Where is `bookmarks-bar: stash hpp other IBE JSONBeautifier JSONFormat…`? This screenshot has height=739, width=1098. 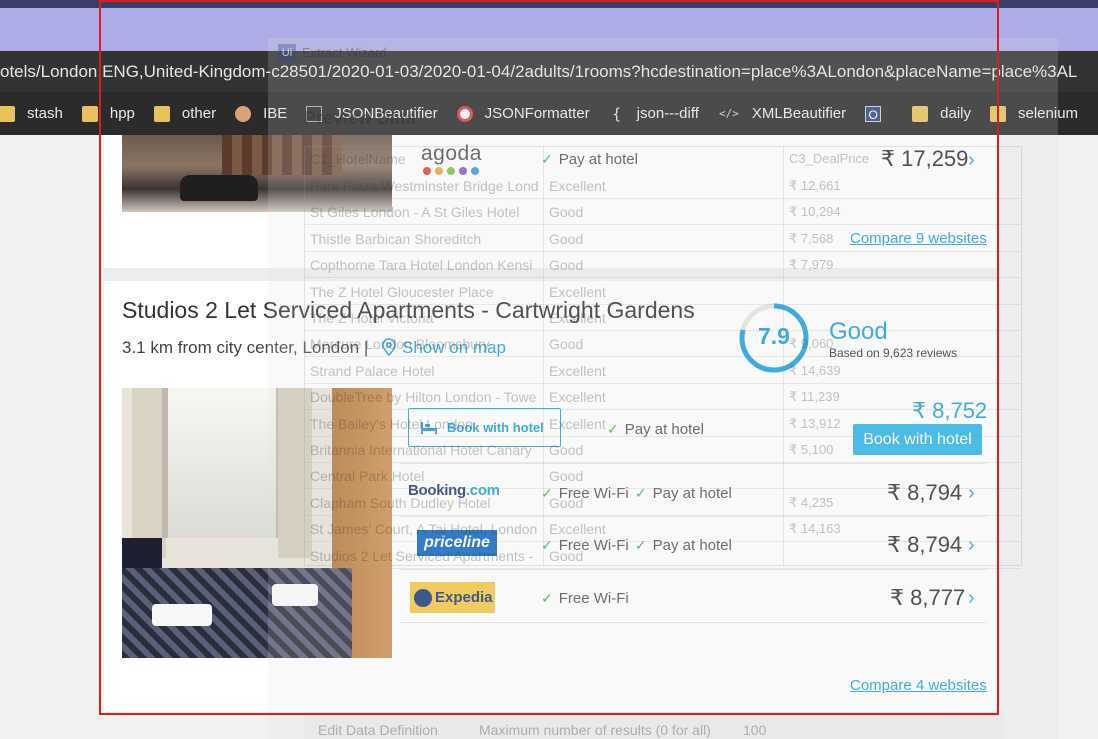
bookmarks-bar: stash hpp other IBE JSONBeautifier JSONFormat… is located at coordinates (549, 113).